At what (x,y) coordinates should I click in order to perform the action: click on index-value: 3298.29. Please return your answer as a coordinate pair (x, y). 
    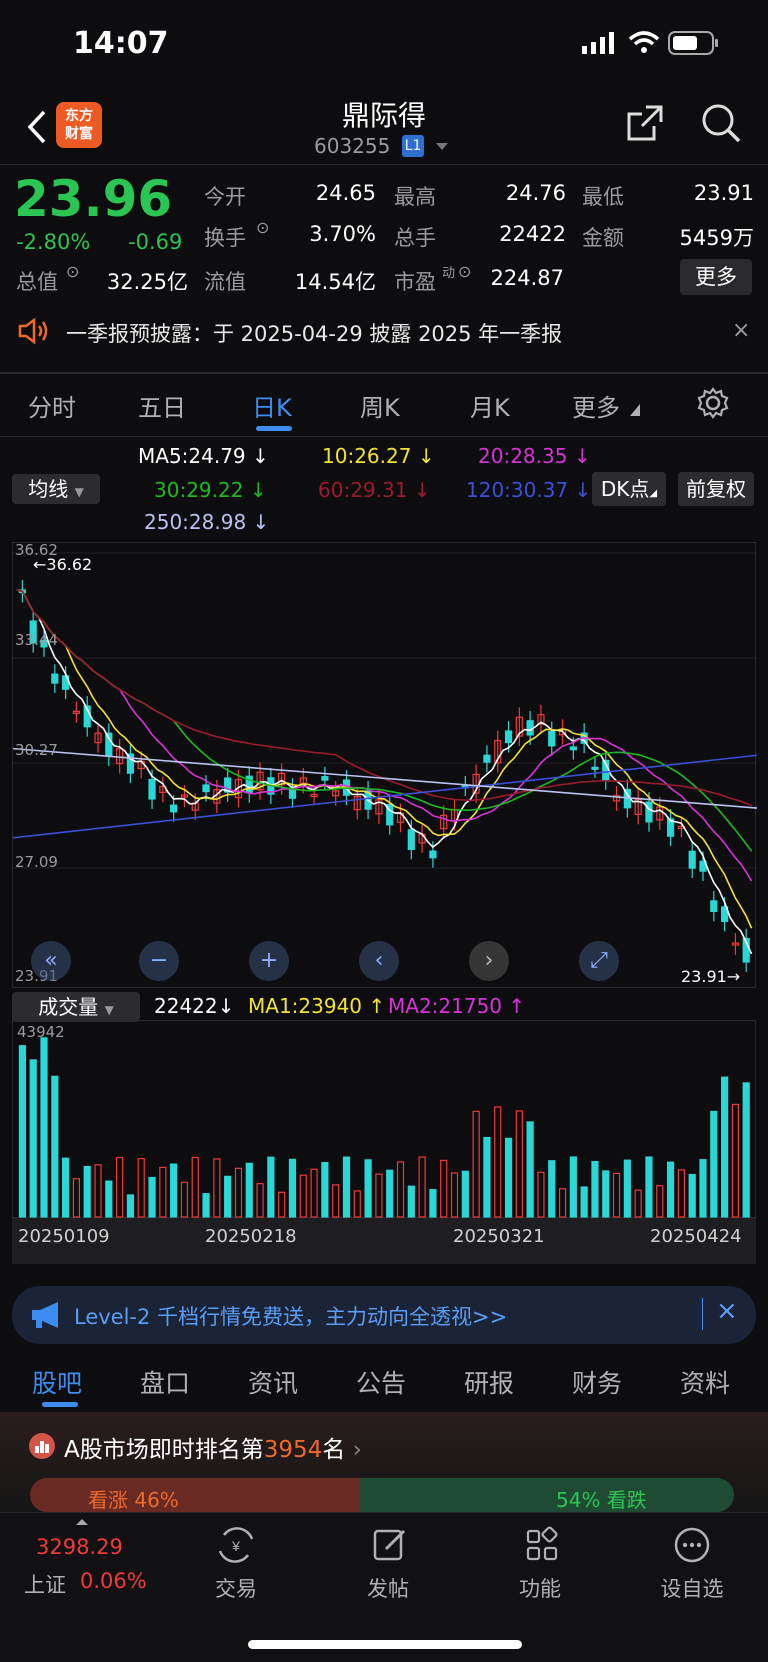
    Looking at the image, I should click on (79, 1547).